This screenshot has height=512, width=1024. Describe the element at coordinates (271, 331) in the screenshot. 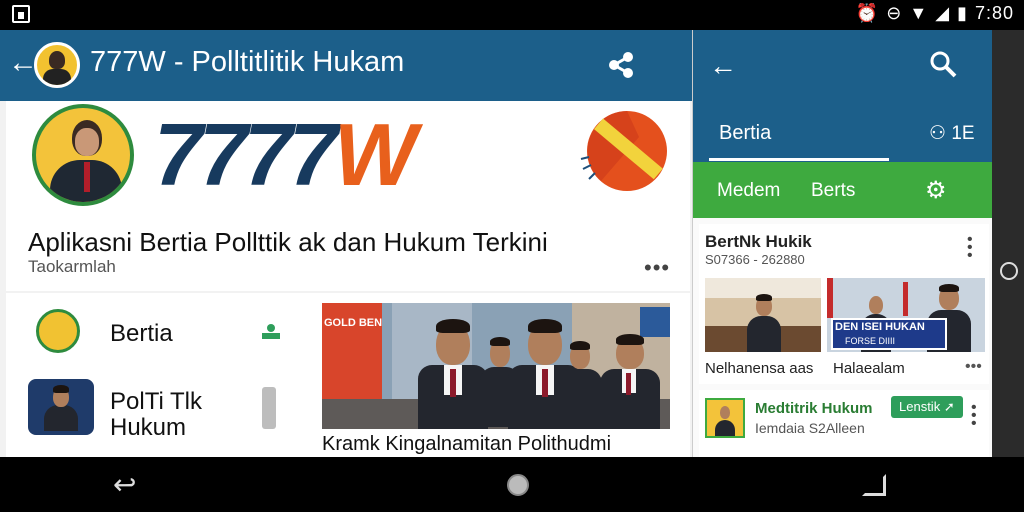

I see `person-icon` at that location.